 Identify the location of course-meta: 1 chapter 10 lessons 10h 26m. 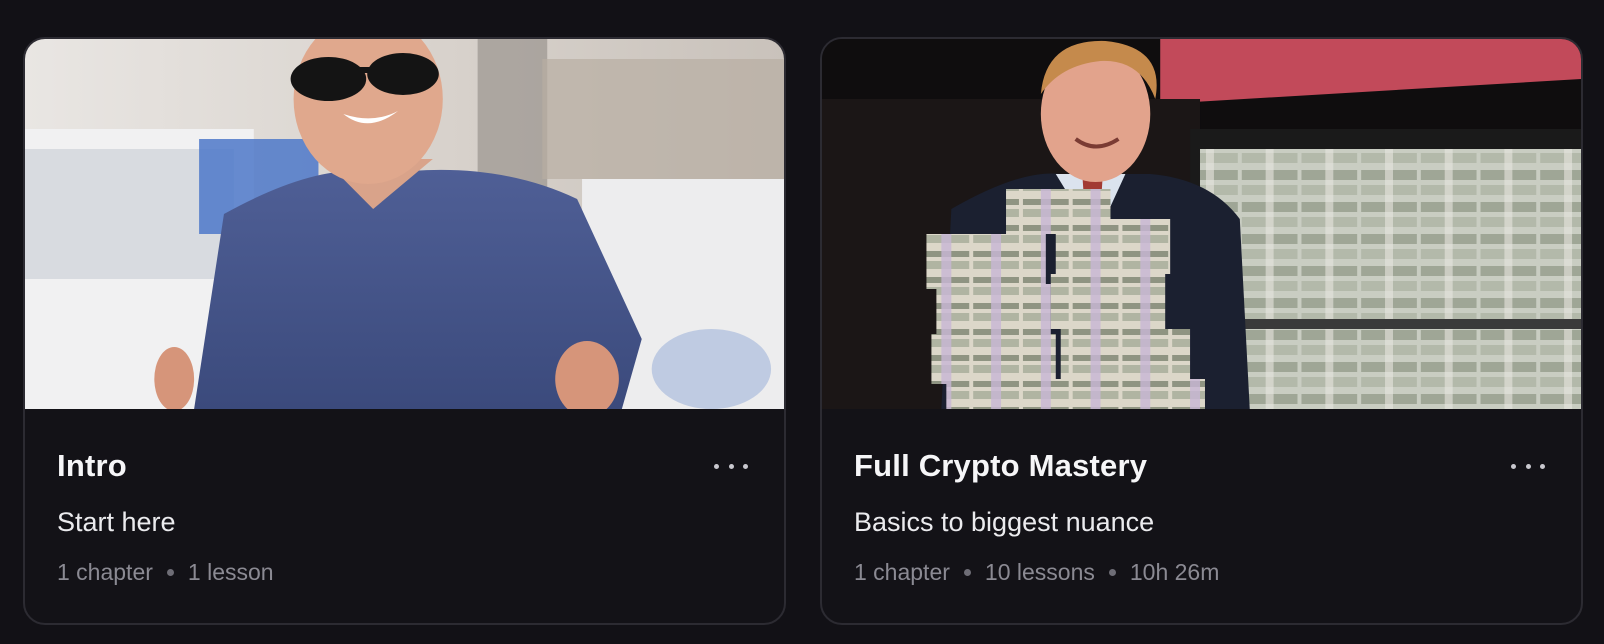
(1201, 573).